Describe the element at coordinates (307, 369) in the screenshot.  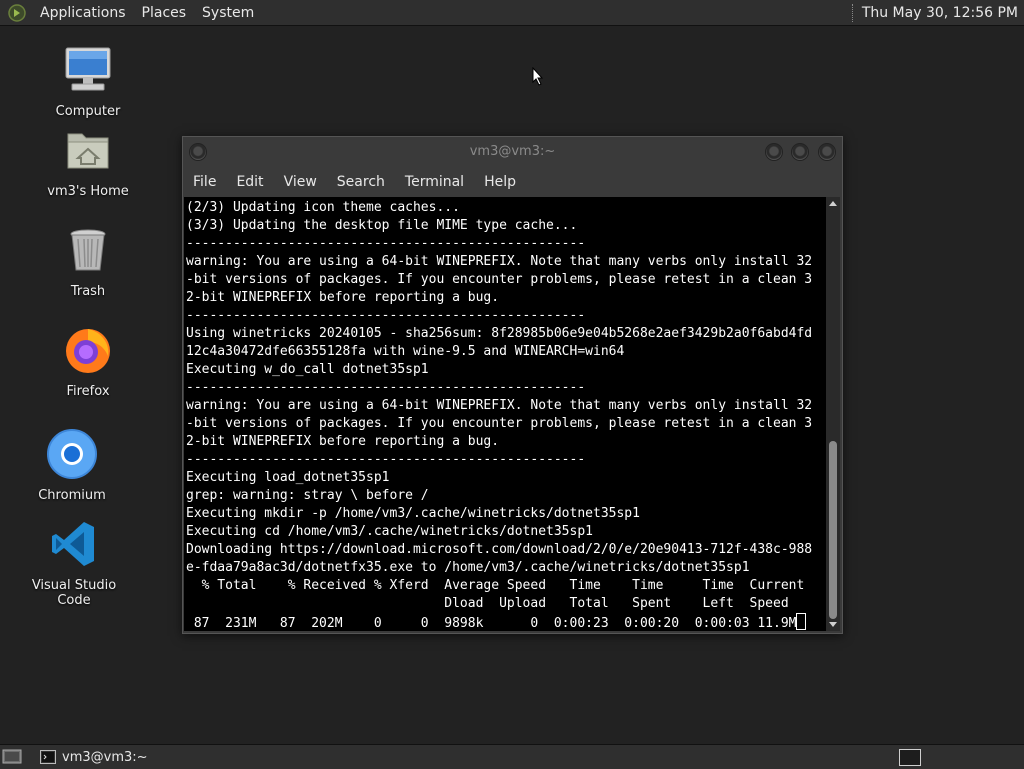
I see `terminal-line: Executing w_do_call dotnet35sp1` at that location.